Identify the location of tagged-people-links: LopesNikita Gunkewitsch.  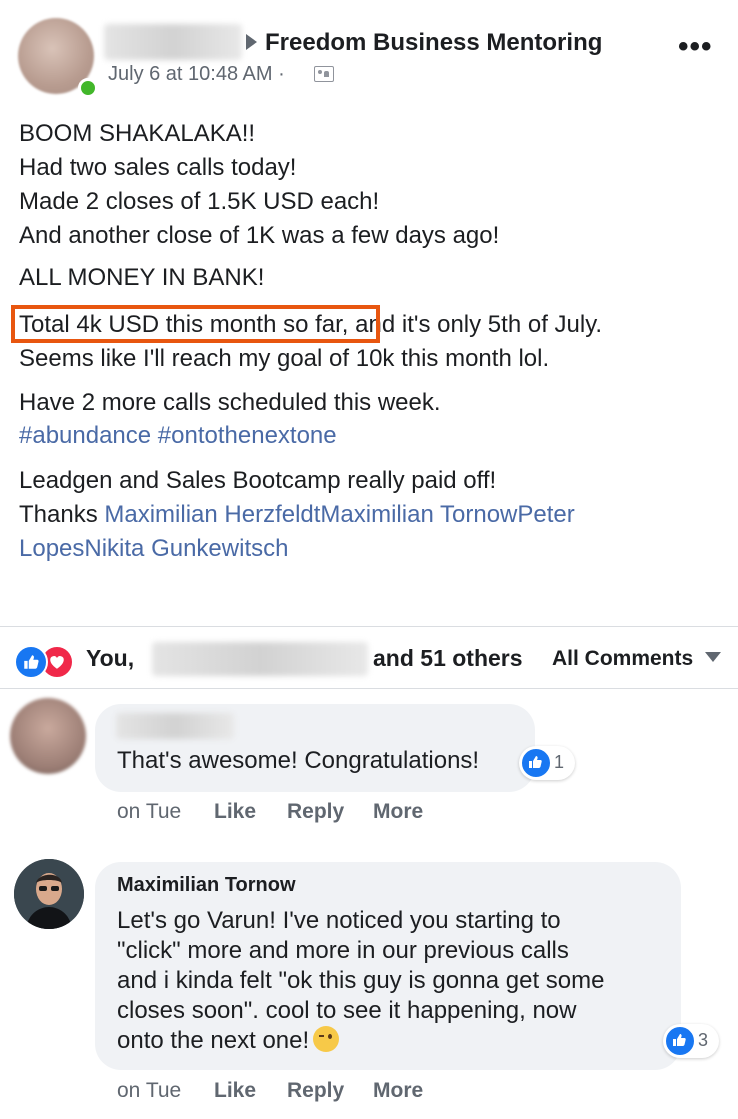
(153, 549).